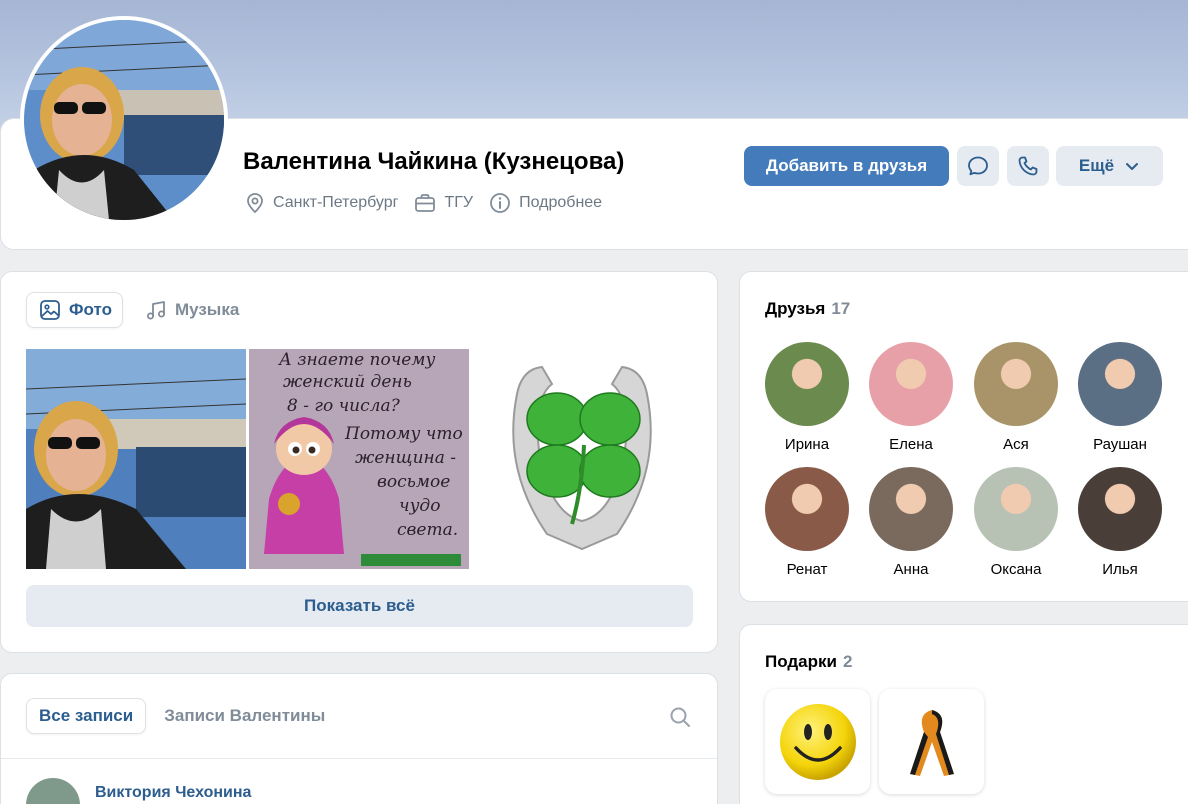  Describe the element at coordinates (359, 758) in the screenshot. I see `wall-divider` at that location.